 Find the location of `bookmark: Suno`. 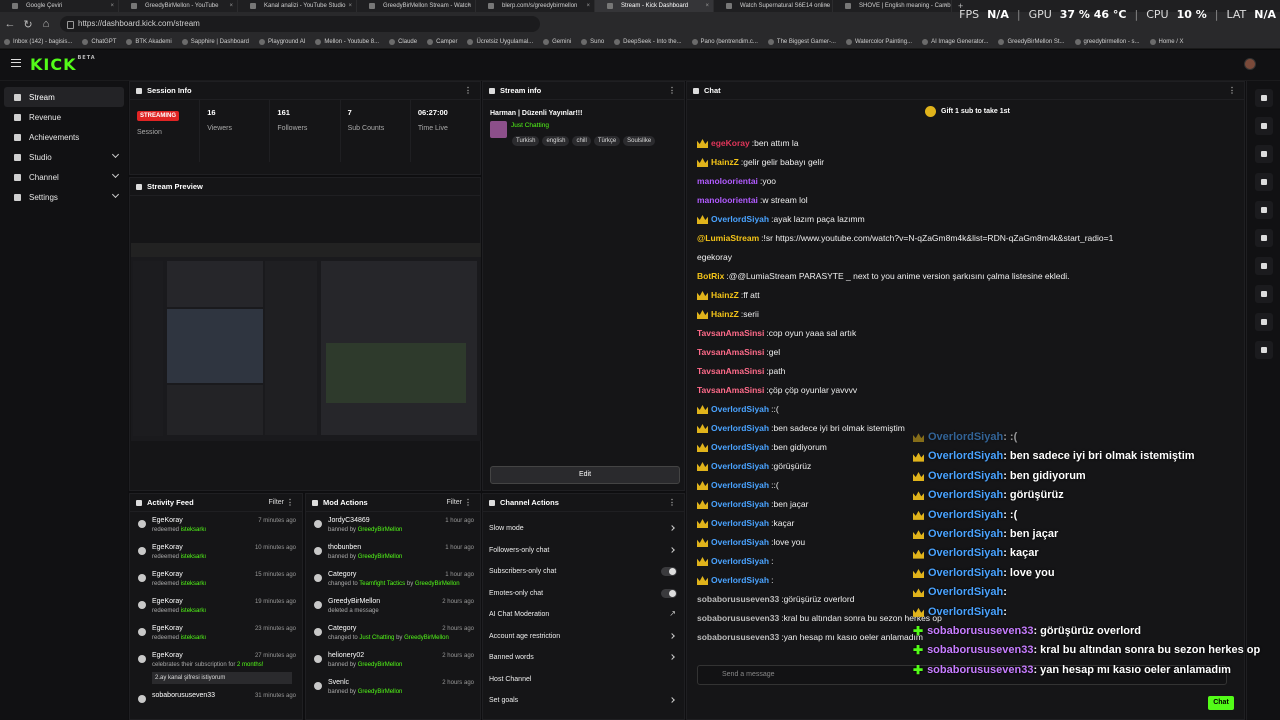

bookmark: Suno is located at coordinates (592, 42).